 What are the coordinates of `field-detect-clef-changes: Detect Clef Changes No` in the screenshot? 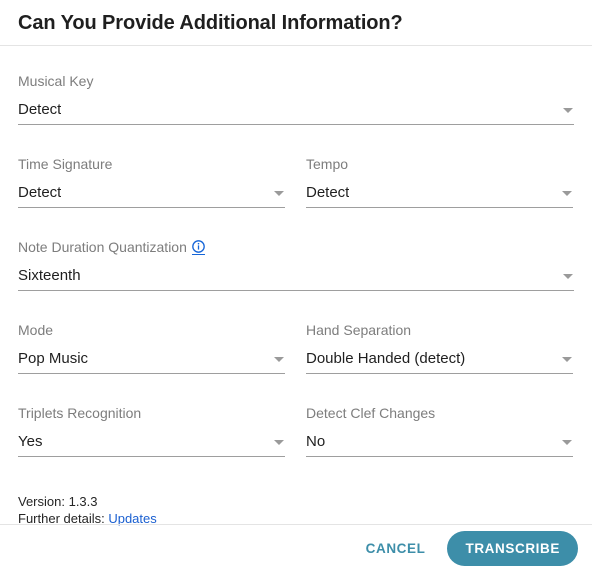 It's located at (439, 429).